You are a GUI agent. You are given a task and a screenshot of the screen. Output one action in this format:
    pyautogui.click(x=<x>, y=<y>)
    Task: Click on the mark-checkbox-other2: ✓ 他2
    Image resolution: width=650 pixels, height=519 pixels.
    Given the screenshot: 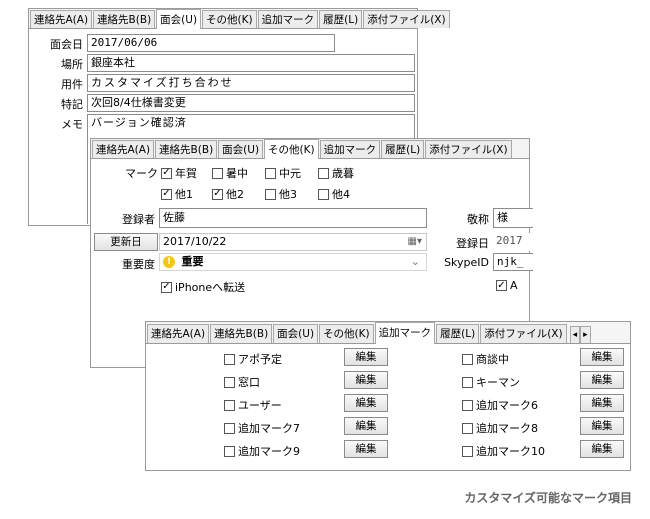 What is the action you would take?
    pyautogui.click(x=228, y=194)
    